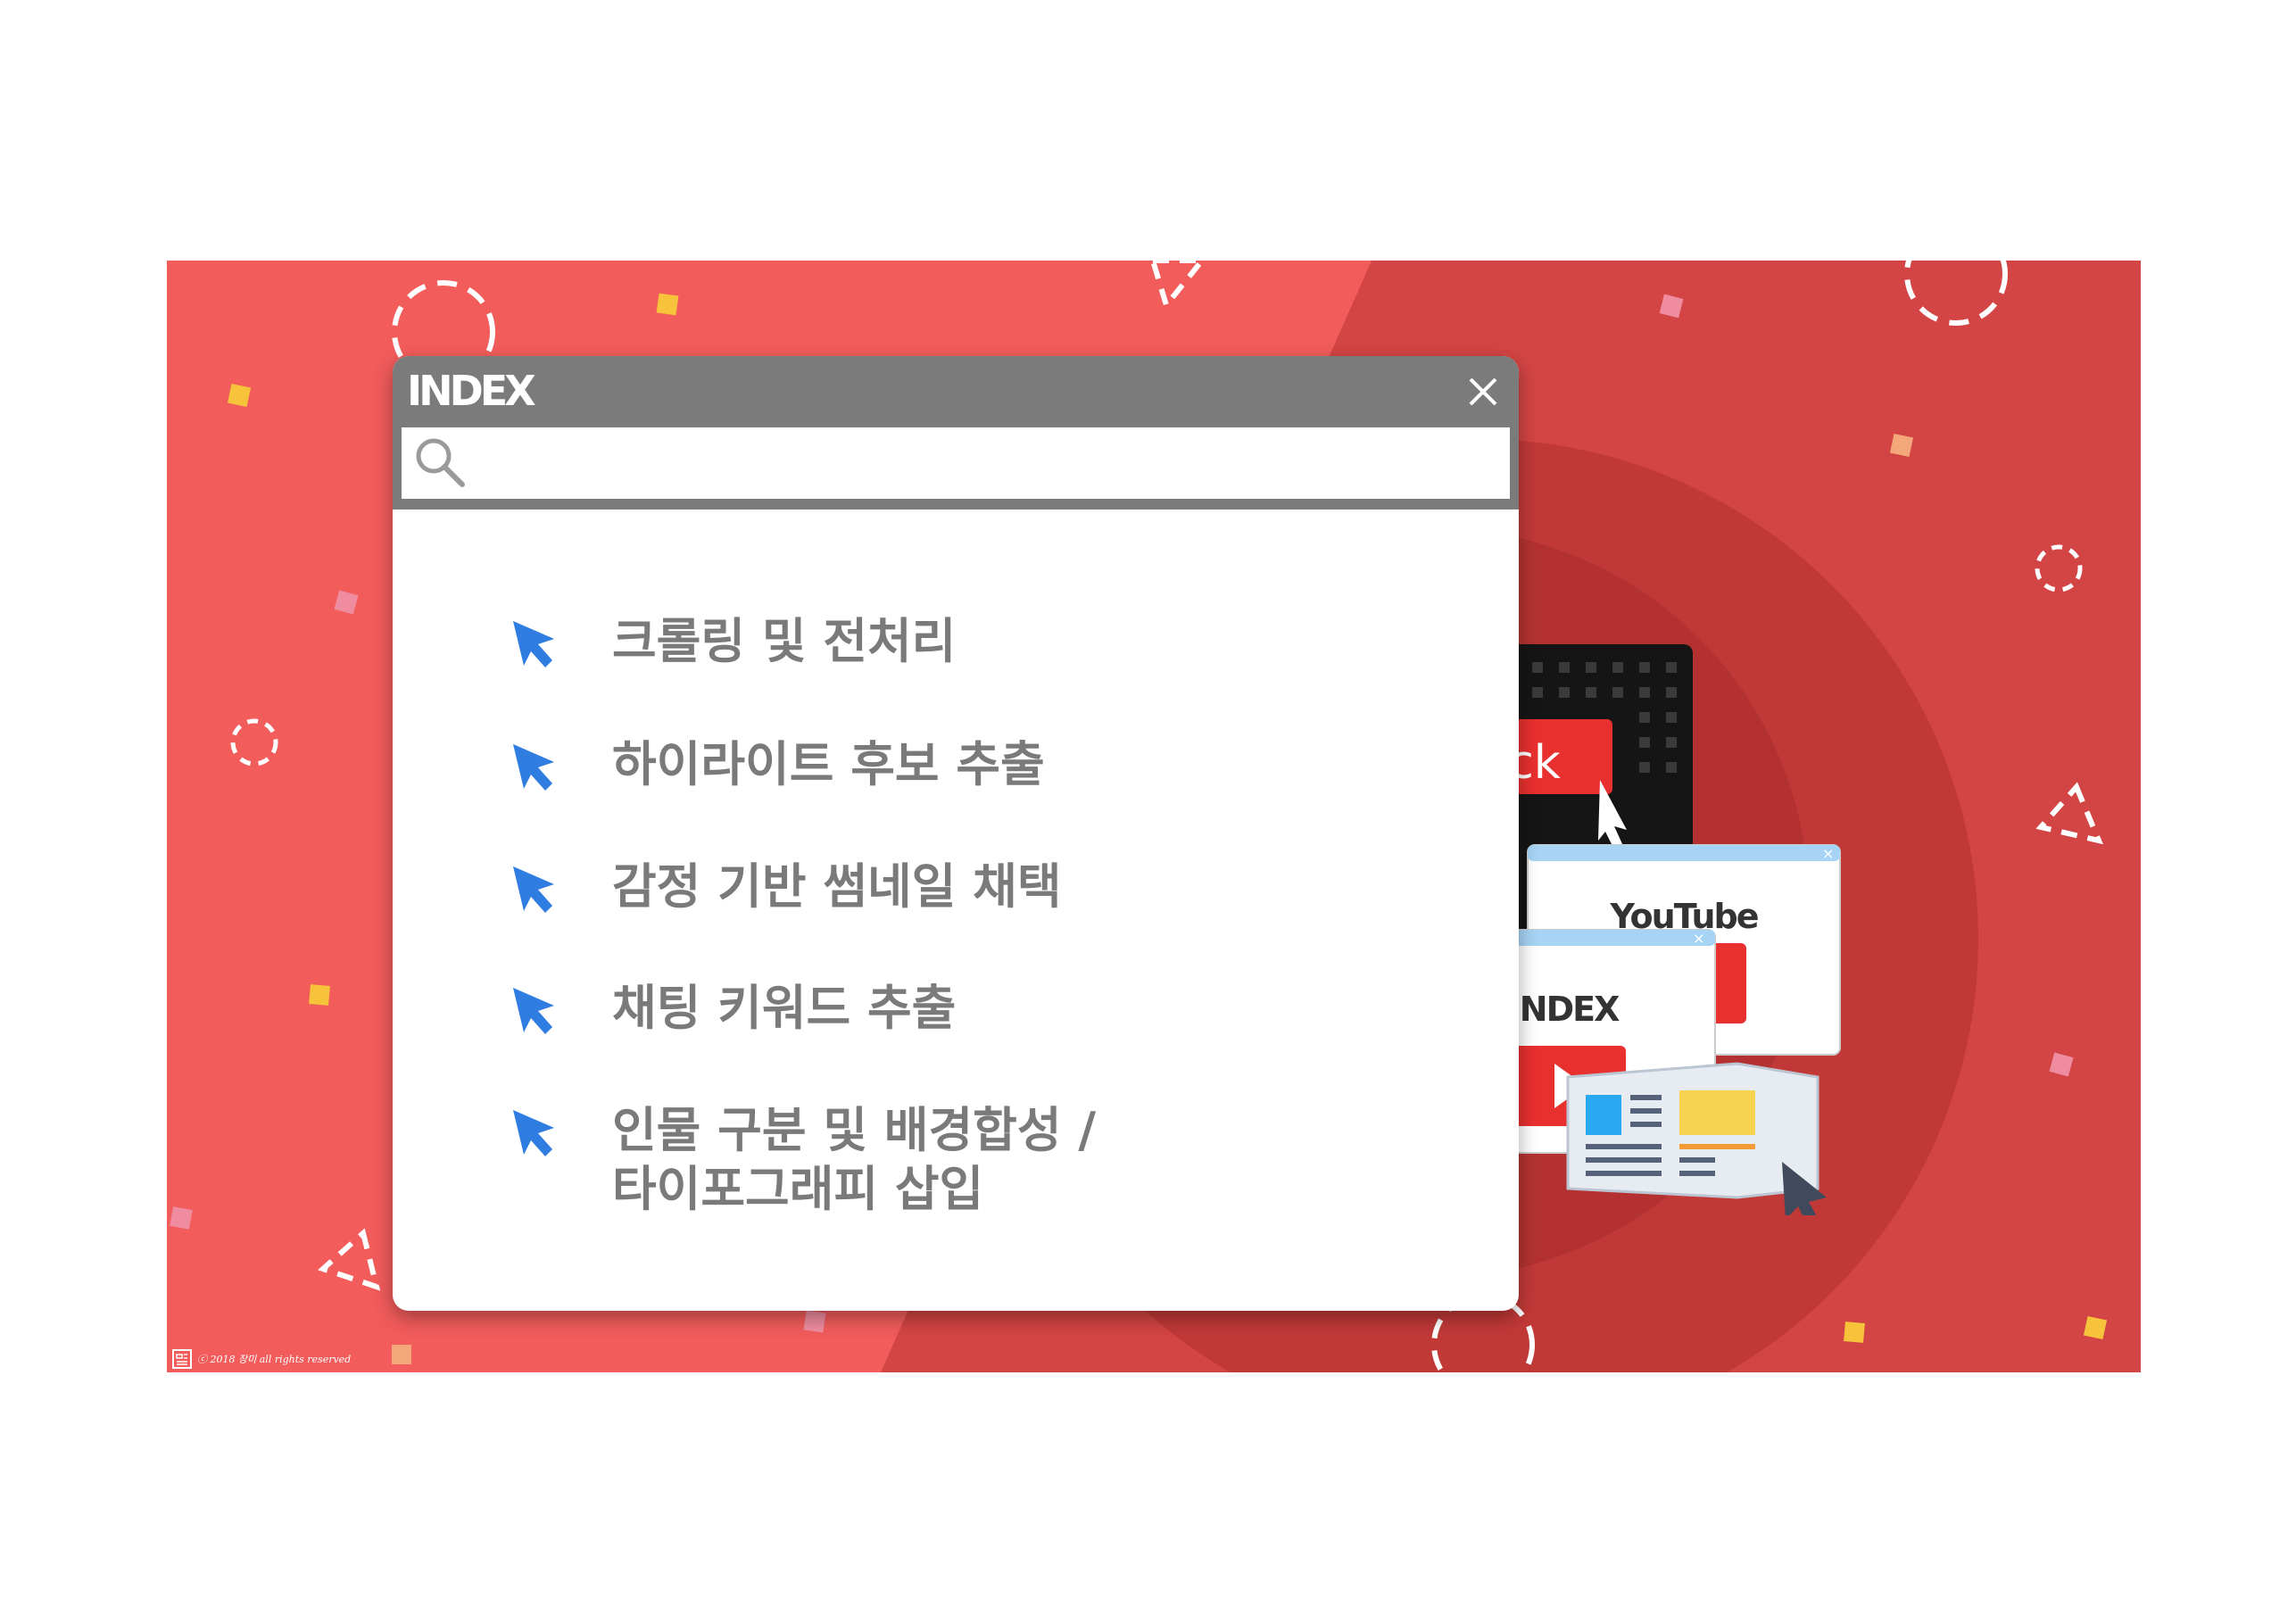 Image resolution: width=2296 pixels, height=1624 pixels. What do you see at coordinates (855, 1130) in the screenshot?
I see `index-item-label-line1: 인물 구분 및 배경합성 /` at bounding box center [855, 1130].